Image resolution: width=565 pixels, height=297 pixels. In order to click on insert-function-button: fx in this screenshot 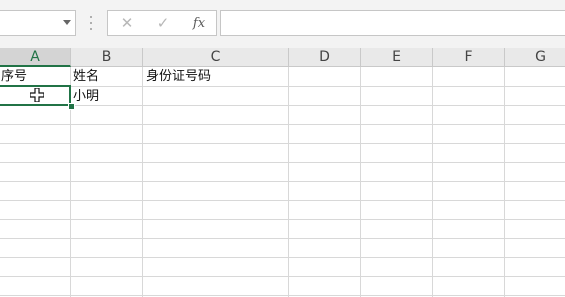, I will do `click(199, 23)`.